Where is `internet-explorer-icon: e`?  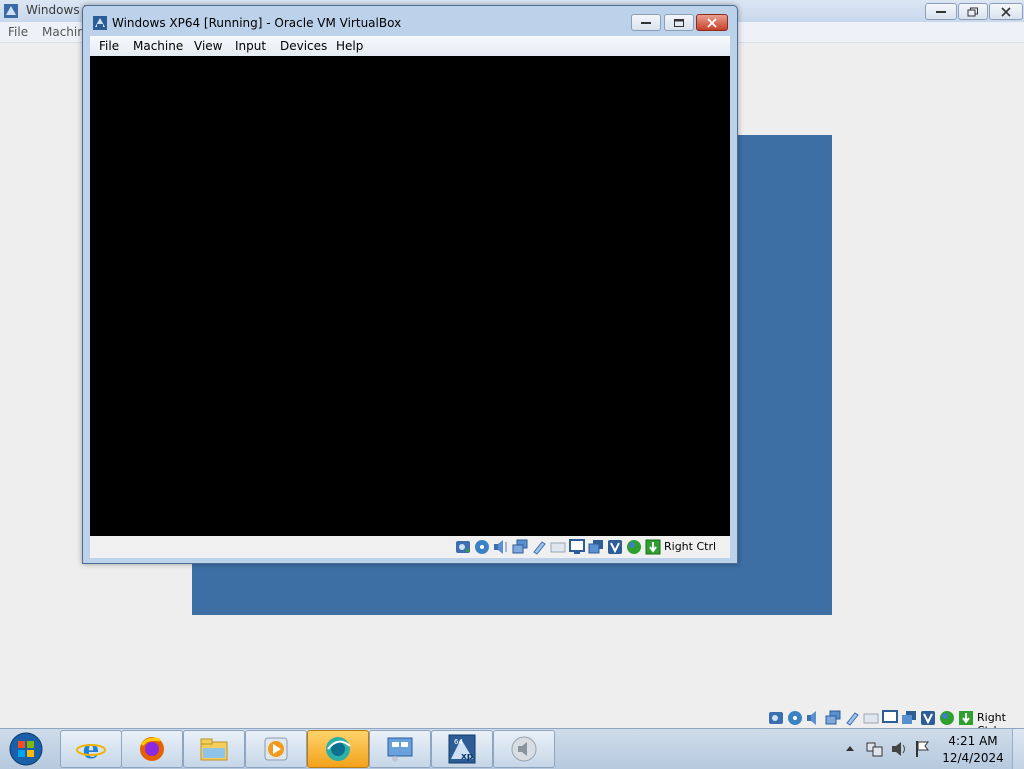 internet-explorer-icon: e is located at coordinates (91, 749).